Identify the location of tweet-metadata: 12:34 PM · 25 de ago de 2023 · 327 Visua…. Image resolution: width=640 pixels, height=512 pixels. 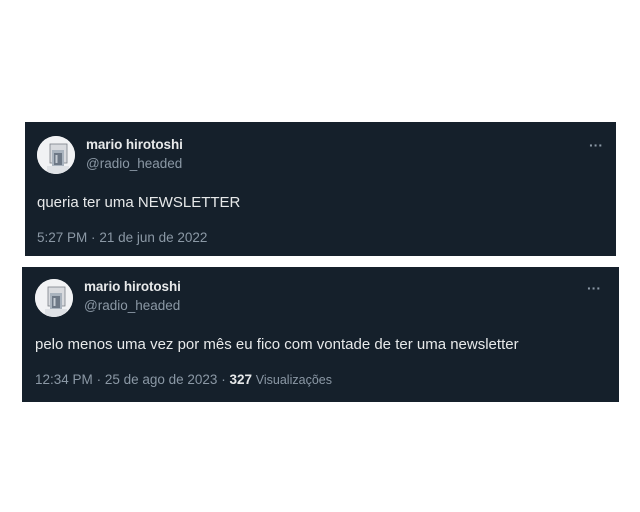
(183, 379).